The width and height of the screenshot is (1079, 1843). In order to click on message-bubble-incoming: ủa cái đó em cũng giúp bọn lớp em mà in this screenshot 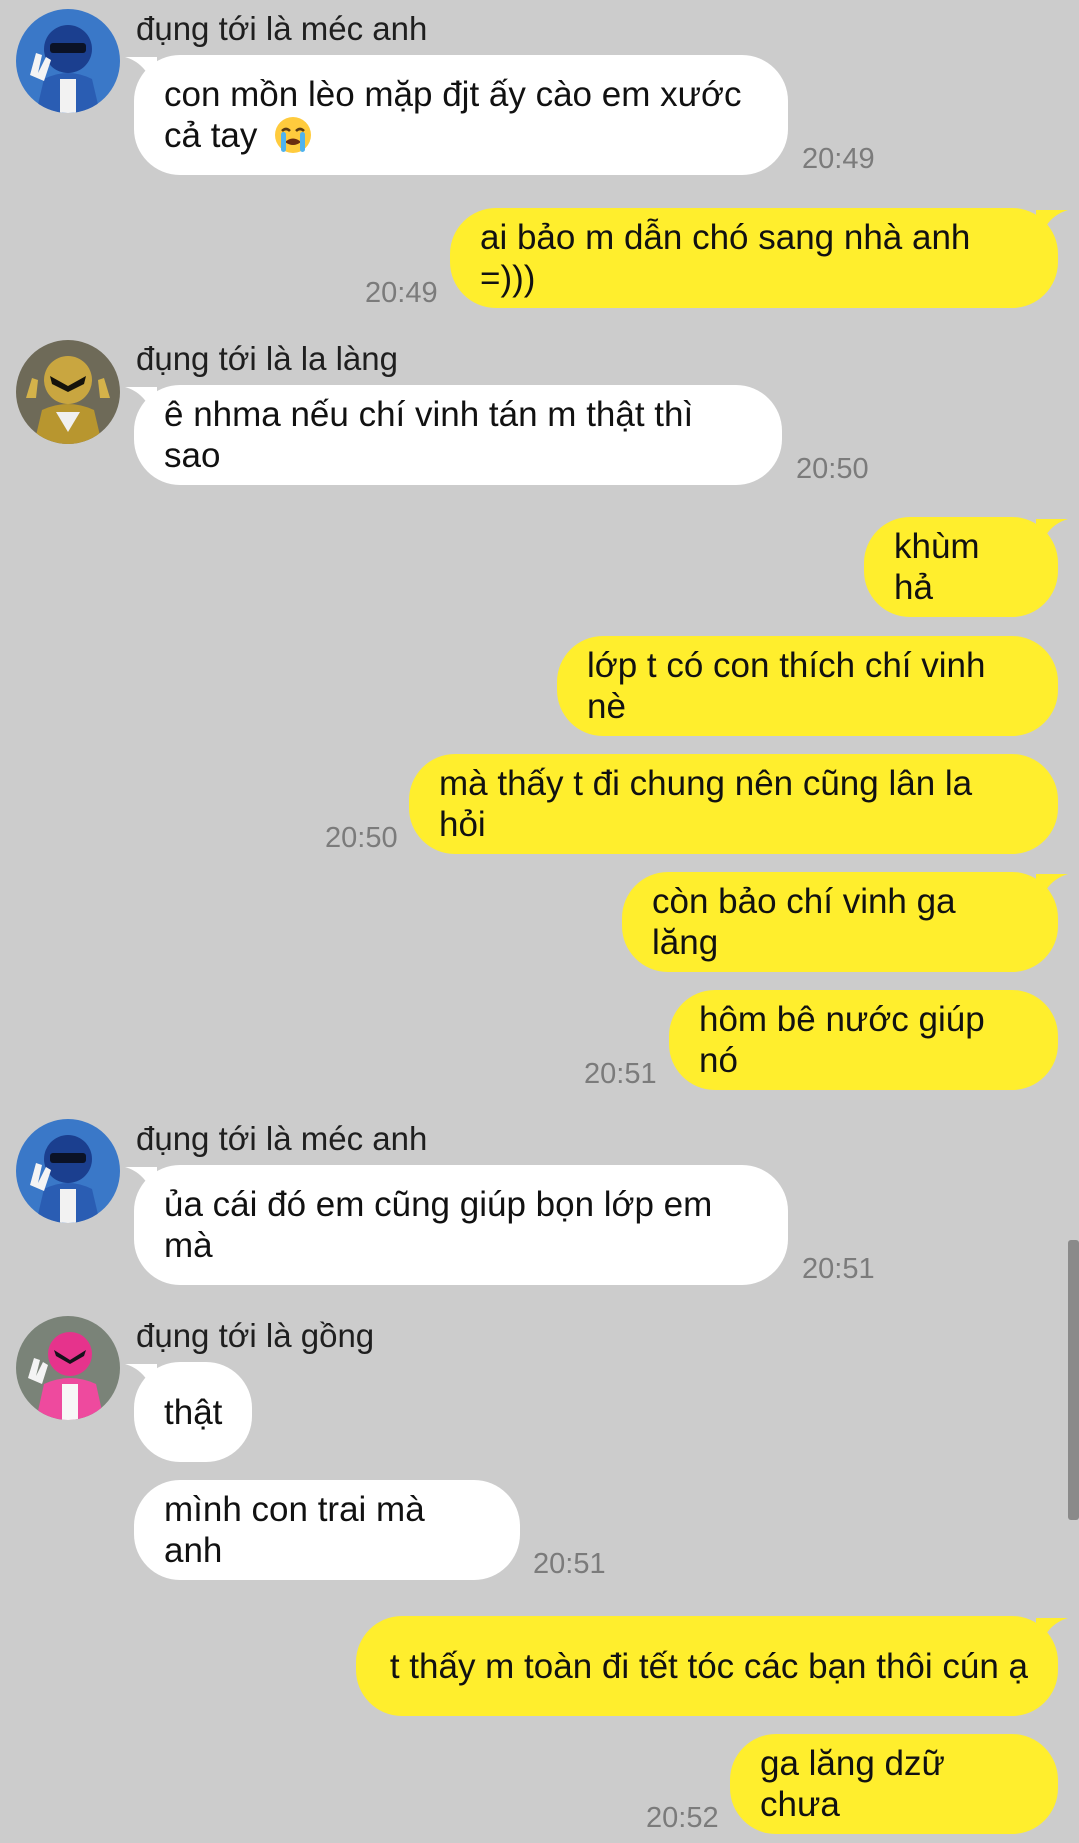, I will do `click(456, 1225)`.